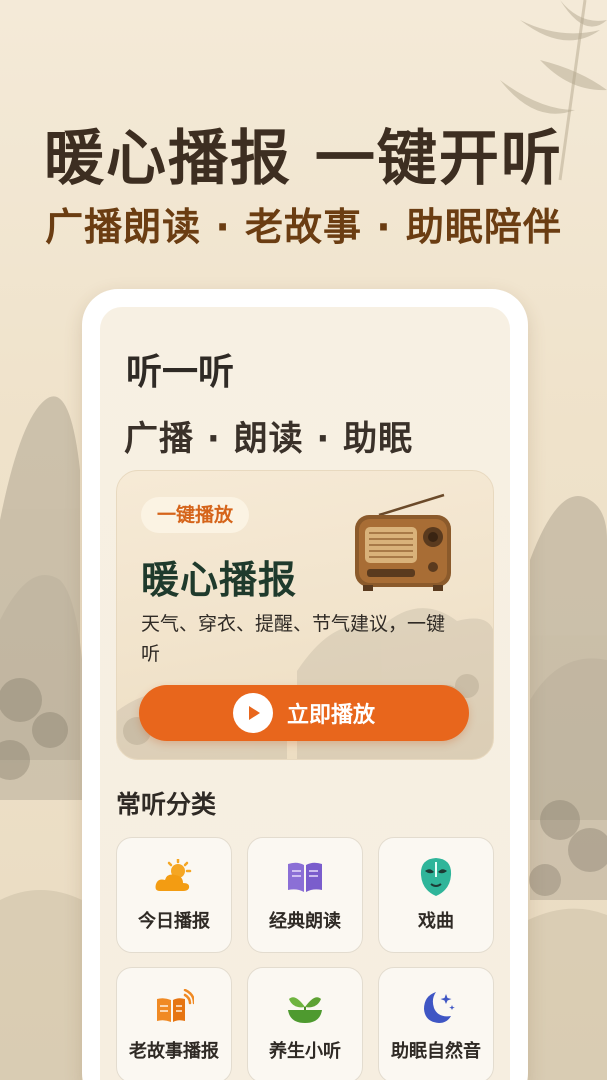 This screenshot has width=607, height=1080. I want to click on category-old-stories: 老故事播报, so click(174, 1023).